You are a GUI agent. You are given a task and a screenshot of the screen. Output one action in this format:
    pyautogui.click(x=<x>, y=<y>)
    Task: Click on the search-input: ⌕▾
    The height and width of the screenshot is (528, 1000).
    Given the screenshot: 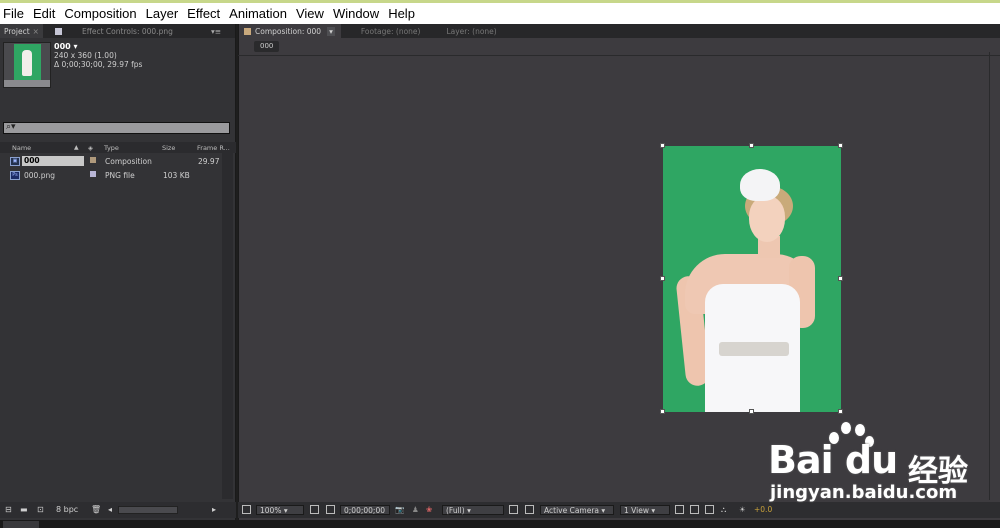 What is the action you would take?
    pyautogui.click(x=116, y=128)
    